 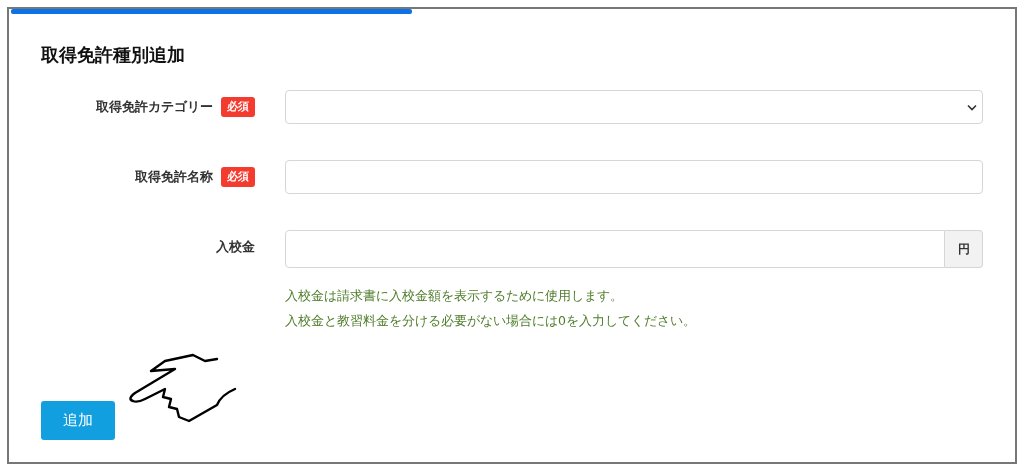 I want to click on field-label: 取得免許カテゴリー, so click(x=154, y=107).